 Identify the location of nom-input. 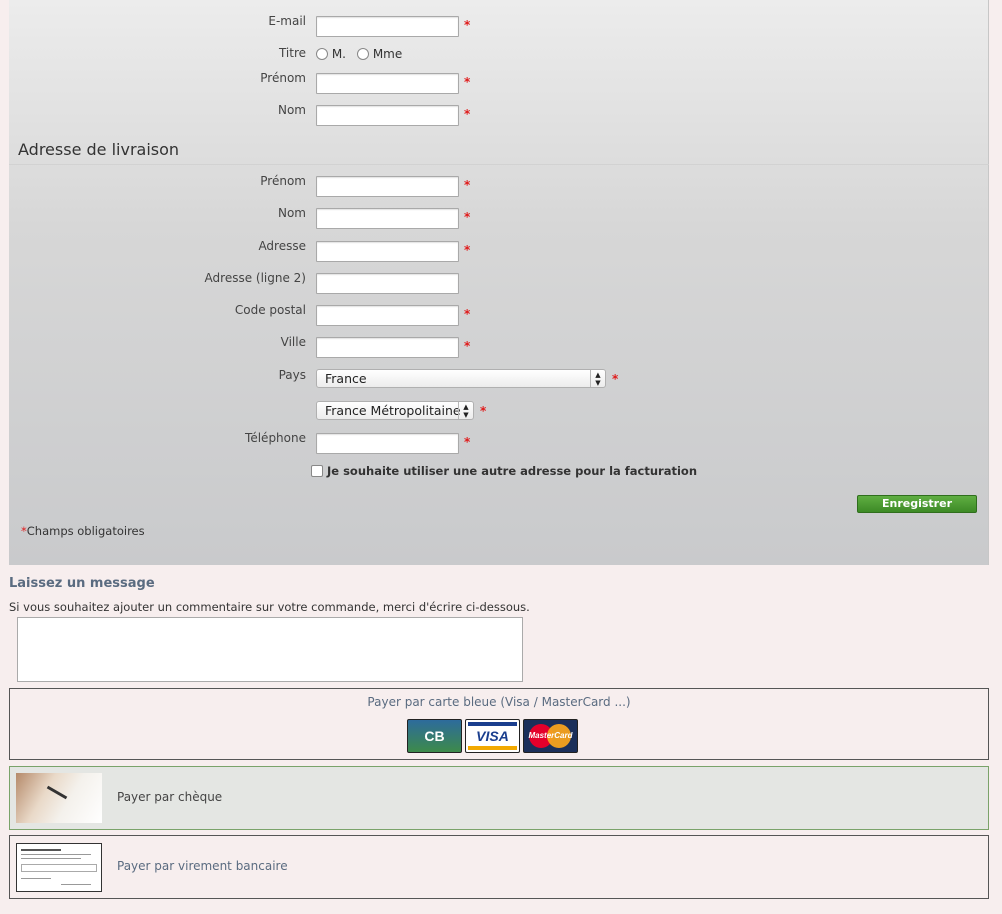
(387, 115).